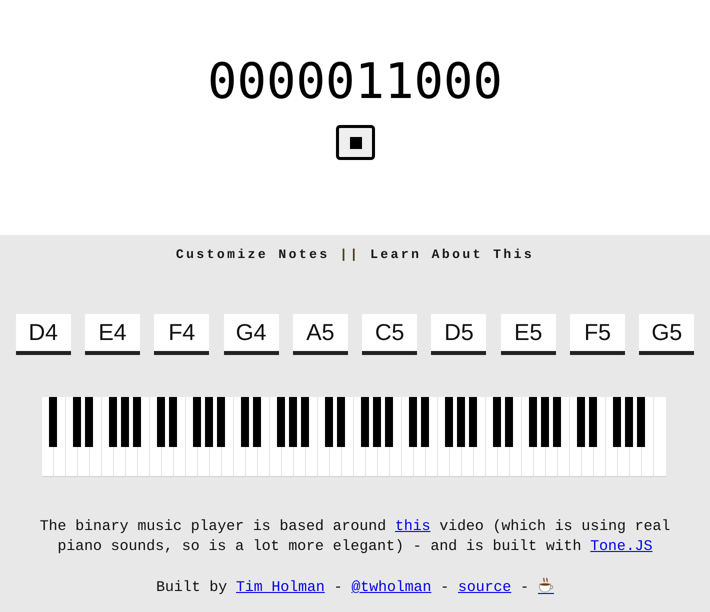 The width and height of the screenshot is (710, 612). Describe the element at coordinates (355, 537) in the screenshot. I see `about-text: The binary music player is based around this video (which is using real piano sounds, so is a lot more elegant) - and is built with Tone.JS` at that location.